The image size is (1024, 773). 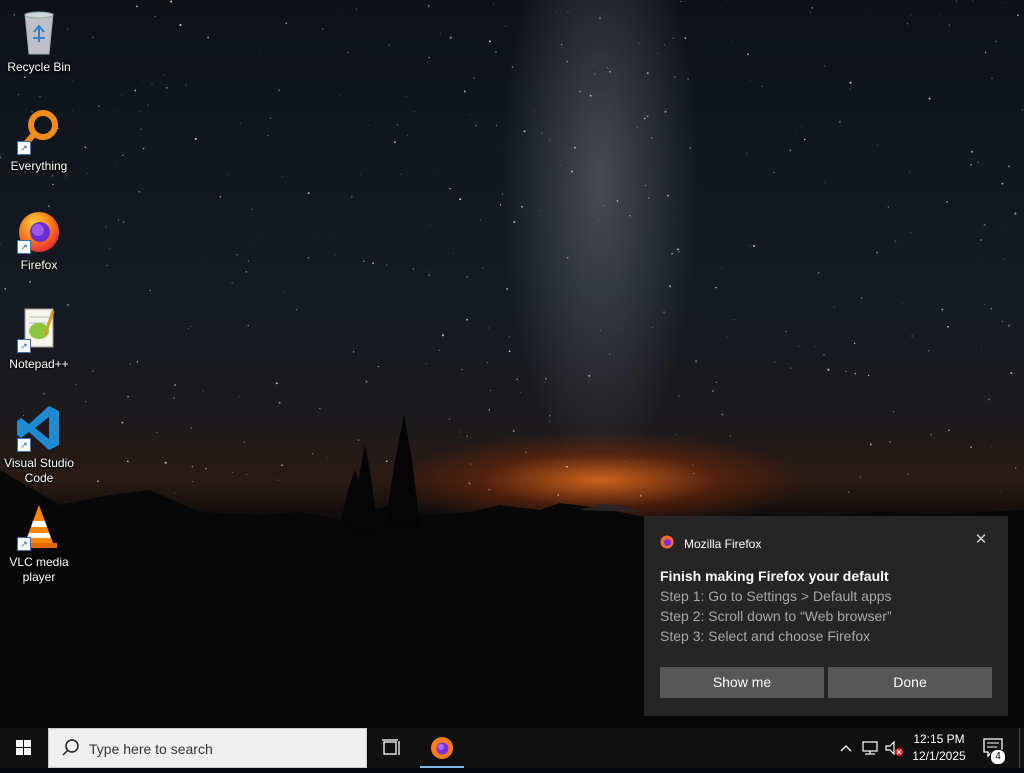 I want to click on show-desktop-button, so click(x=1021, y=748).